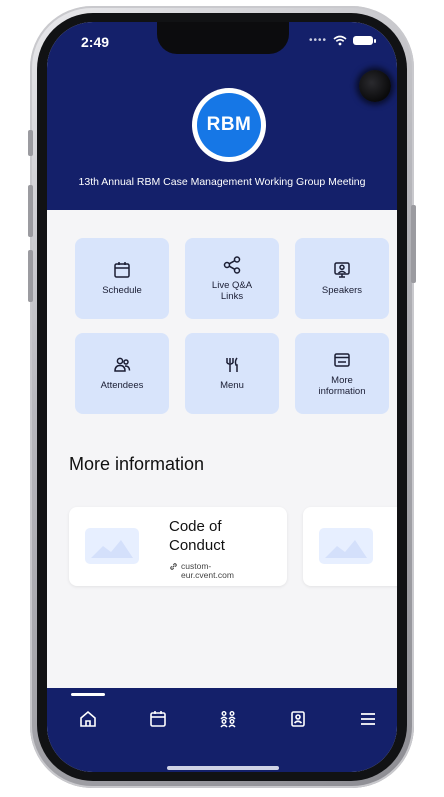 The height and width of the screenshot is (797, 444). I want to click on contacts-icon, so click(298, 719).